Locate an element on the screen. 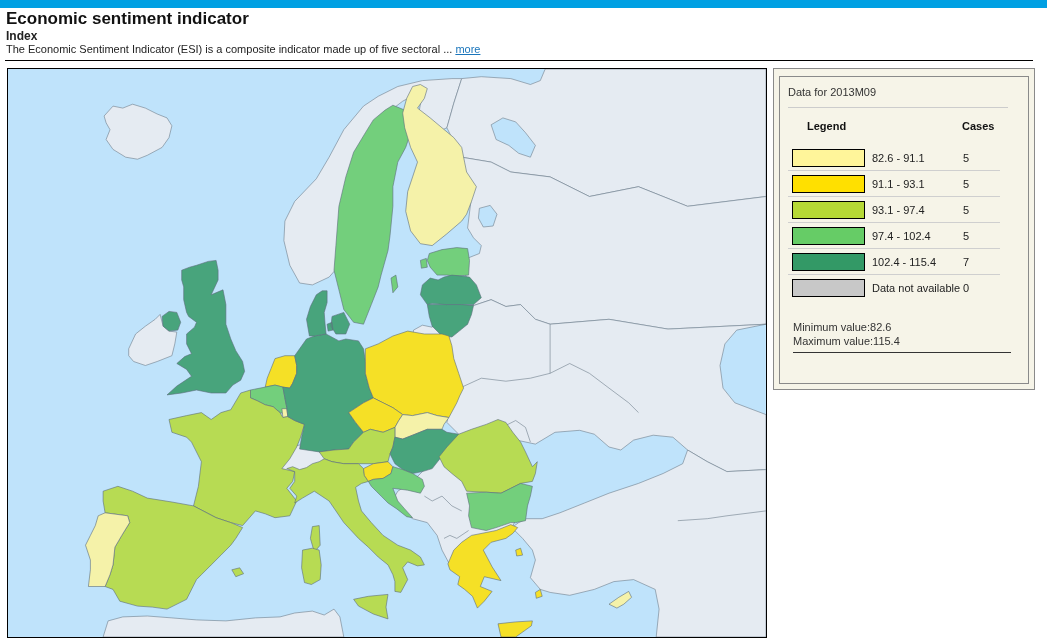  range-label: 91.1 - 93.1 is located at coordinates (899, 183).